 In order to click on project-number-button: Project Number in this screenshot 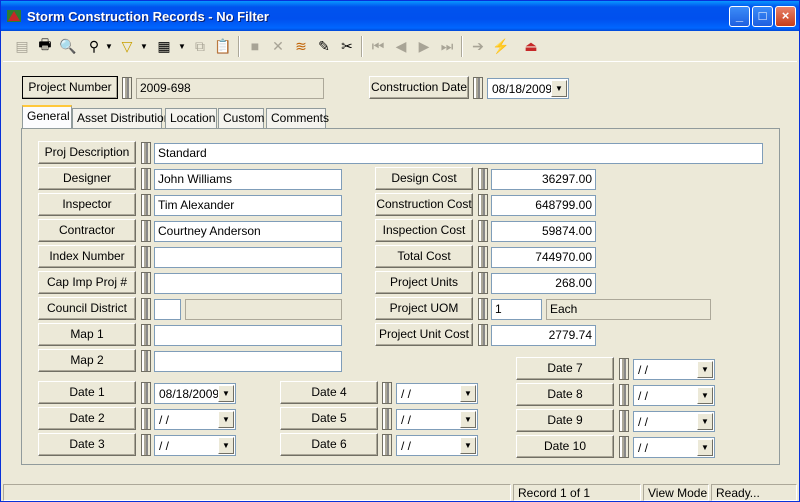, I will do `click(70, 87)`.